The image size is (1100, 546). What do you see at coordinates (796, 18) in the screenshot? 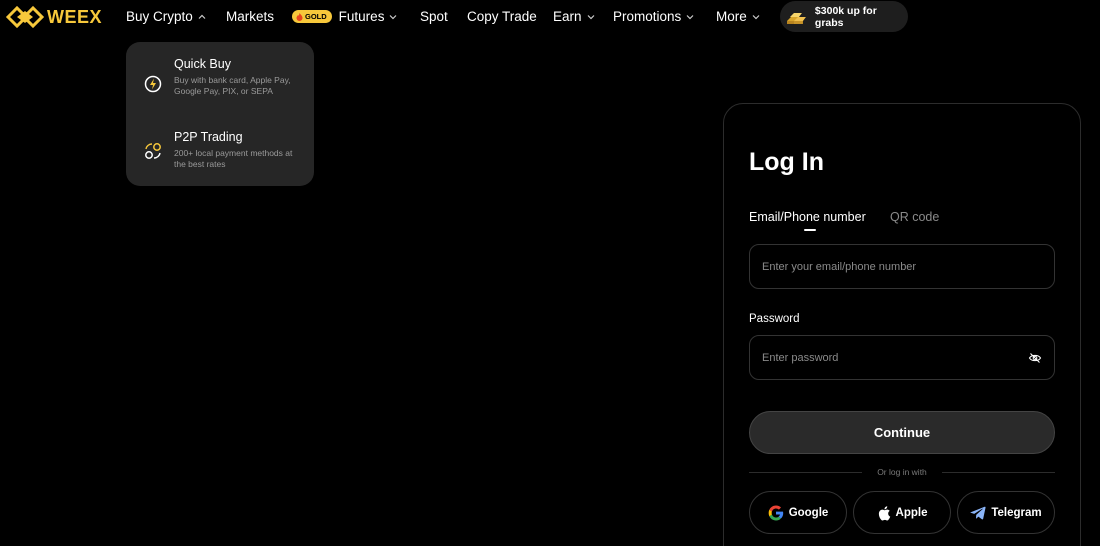
I see `gold-bars-icon` at bounding box center [796, 18].